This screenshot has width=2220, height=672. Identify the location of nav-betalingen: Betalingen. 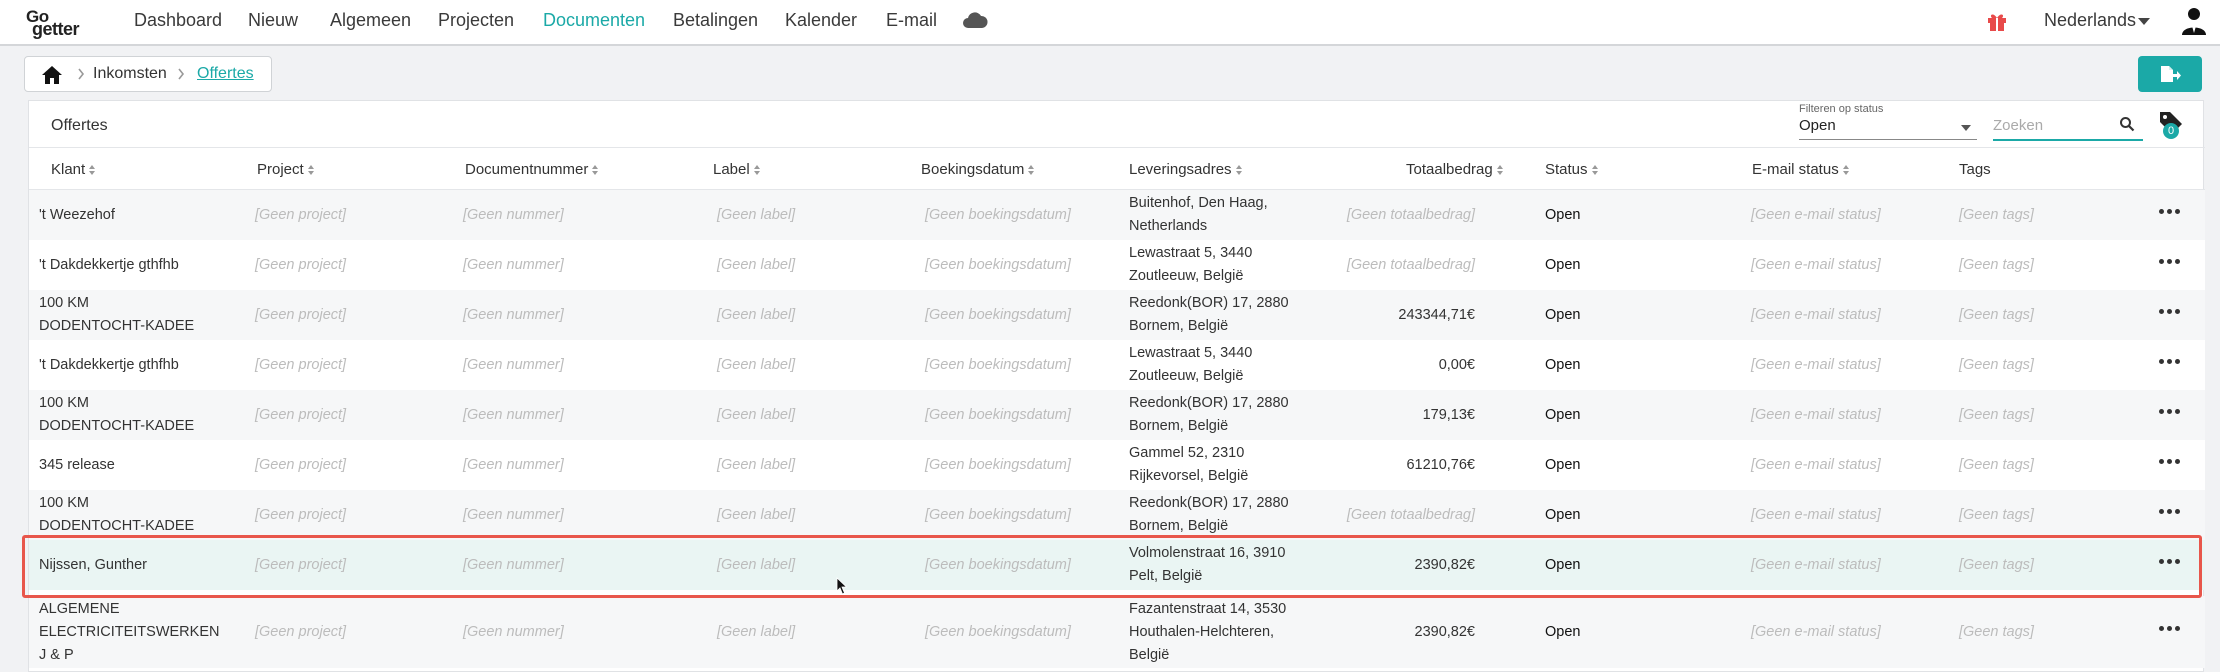
(715, 20).